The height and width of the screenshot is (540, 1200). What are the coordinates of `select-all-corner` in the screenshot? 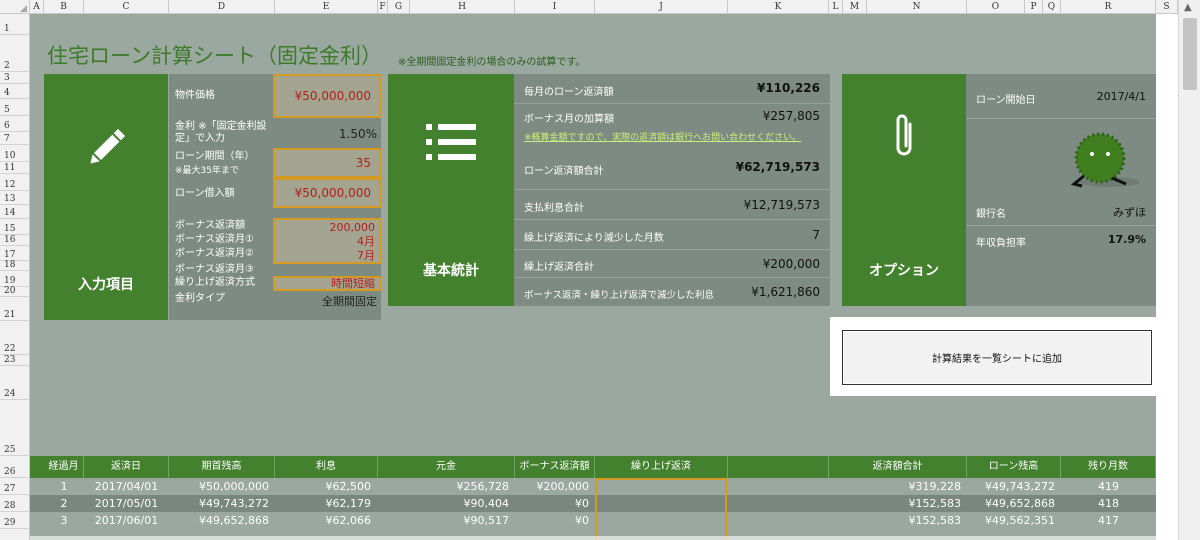 It's located at (15, 7).